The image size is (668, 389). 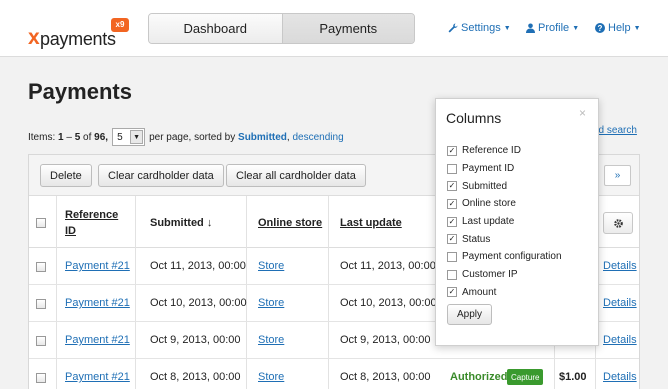 What do you see at coordinates (120, 25) in the screenshot?
I see `logo-badge: x9` at bounding box center [120, 25].